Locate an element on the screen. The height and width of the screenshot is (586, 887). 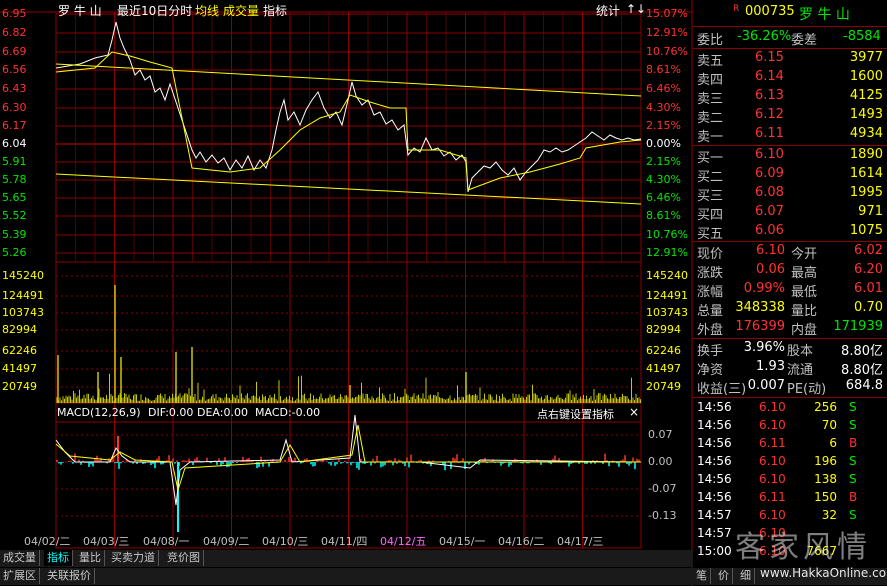
ask-label: 卖一 is located at coordinates (710, 137).